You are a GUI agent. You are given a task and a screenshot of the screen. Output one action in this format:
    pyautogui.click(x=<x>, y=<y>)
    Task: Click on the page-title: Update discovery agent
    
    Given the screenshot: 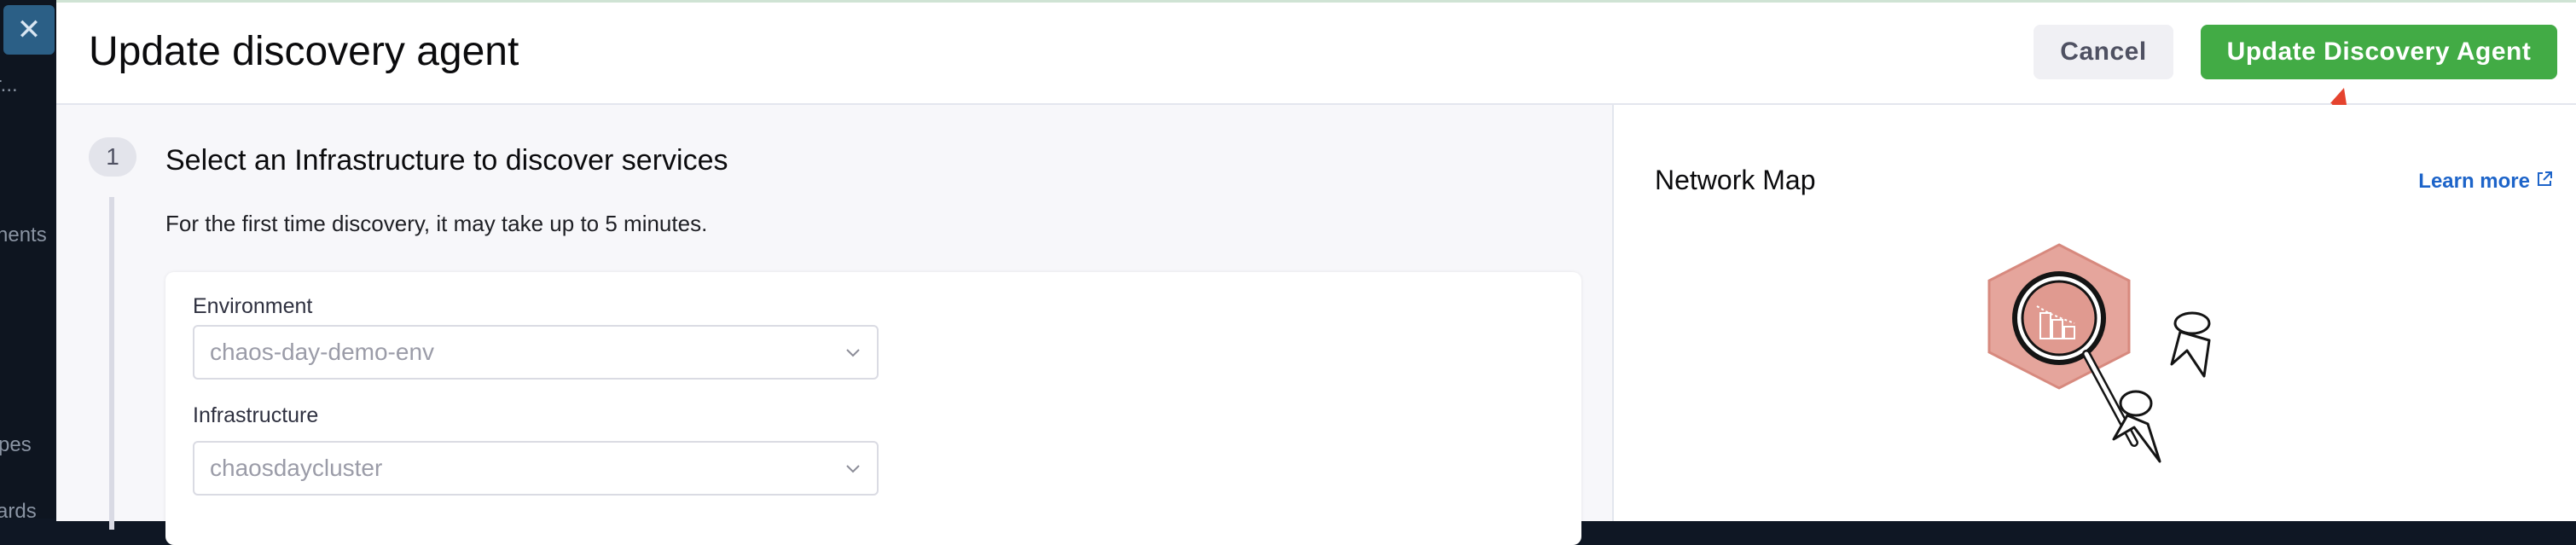 What is the action you would take?
    pyautogui.click(x=304, y=51)
    